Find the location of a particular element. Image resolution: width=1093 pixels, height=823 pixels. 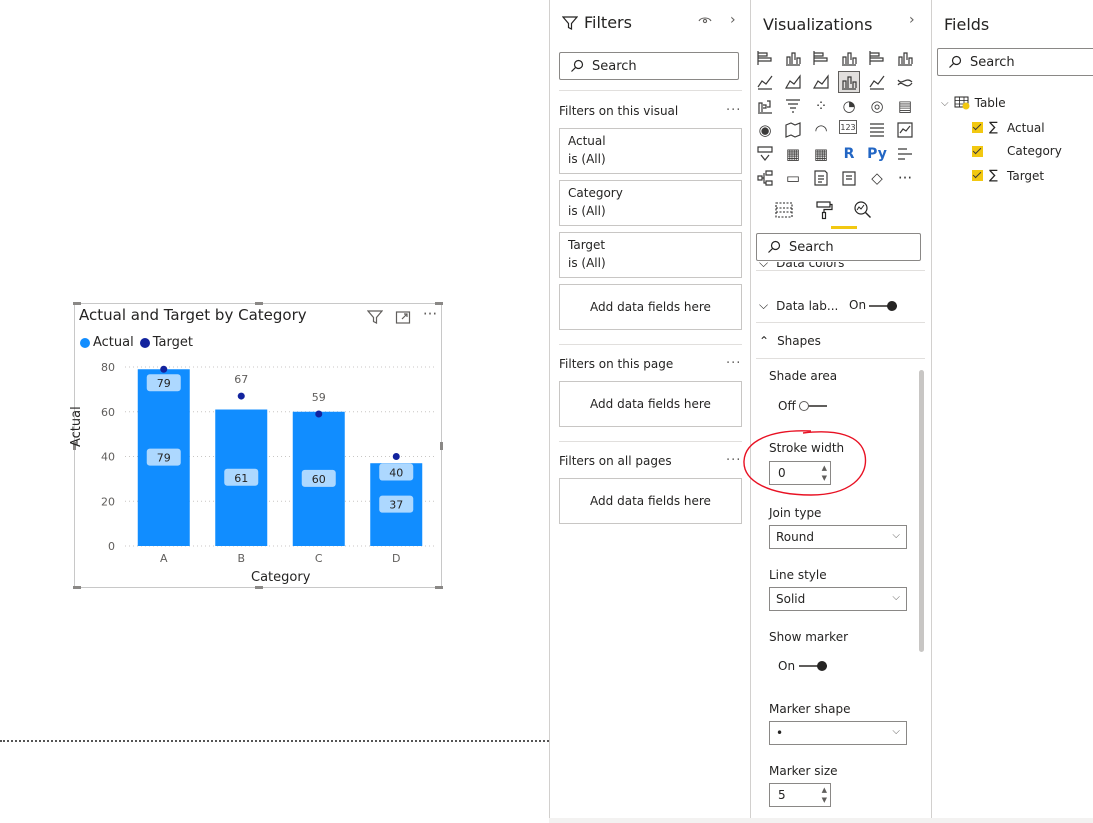

shapes-section-header: ⌃ Shapes is located at coordinates (790, 341).